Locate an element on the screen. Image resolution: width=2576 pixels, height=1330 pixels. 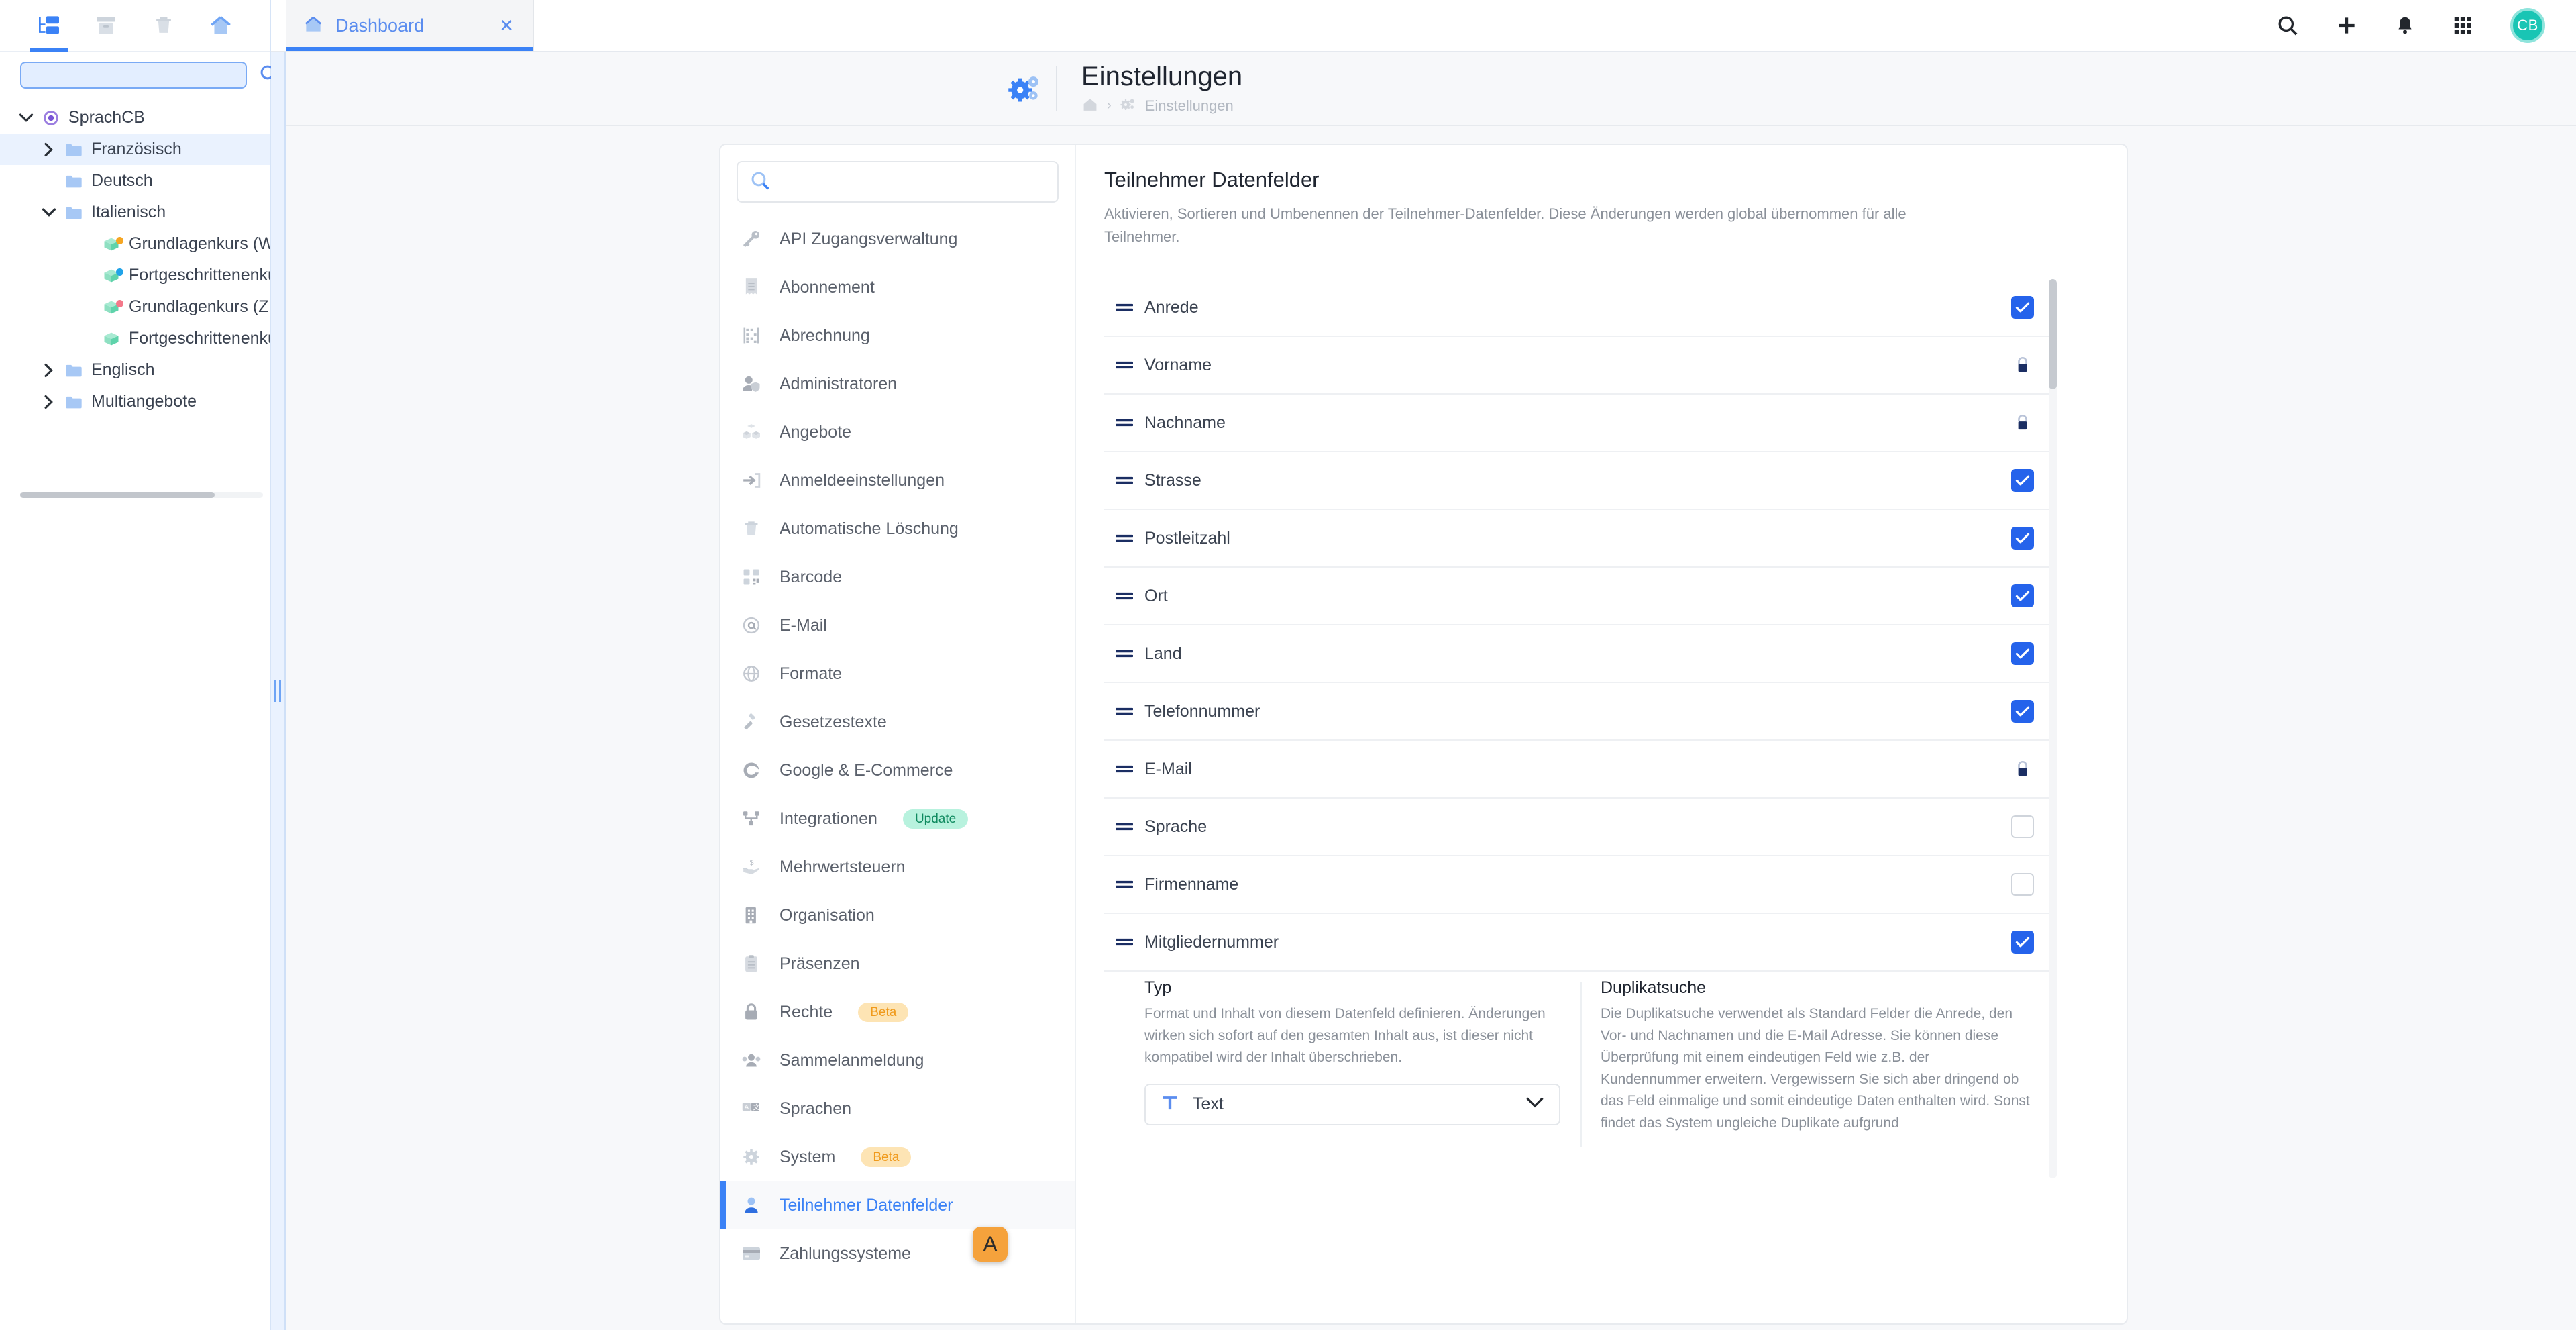
field-row: Postleitzahl is located at coordinates (1580, 539).